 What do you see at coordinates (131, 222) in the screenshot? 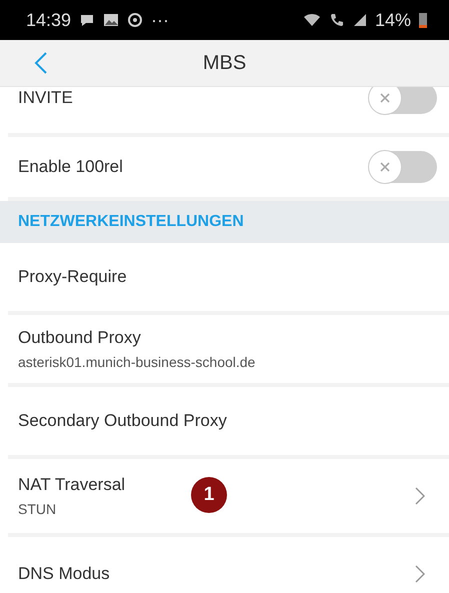
I see `section-title: NETZWERKEINSTELLUNGEN` at bounding box center [131, 222].